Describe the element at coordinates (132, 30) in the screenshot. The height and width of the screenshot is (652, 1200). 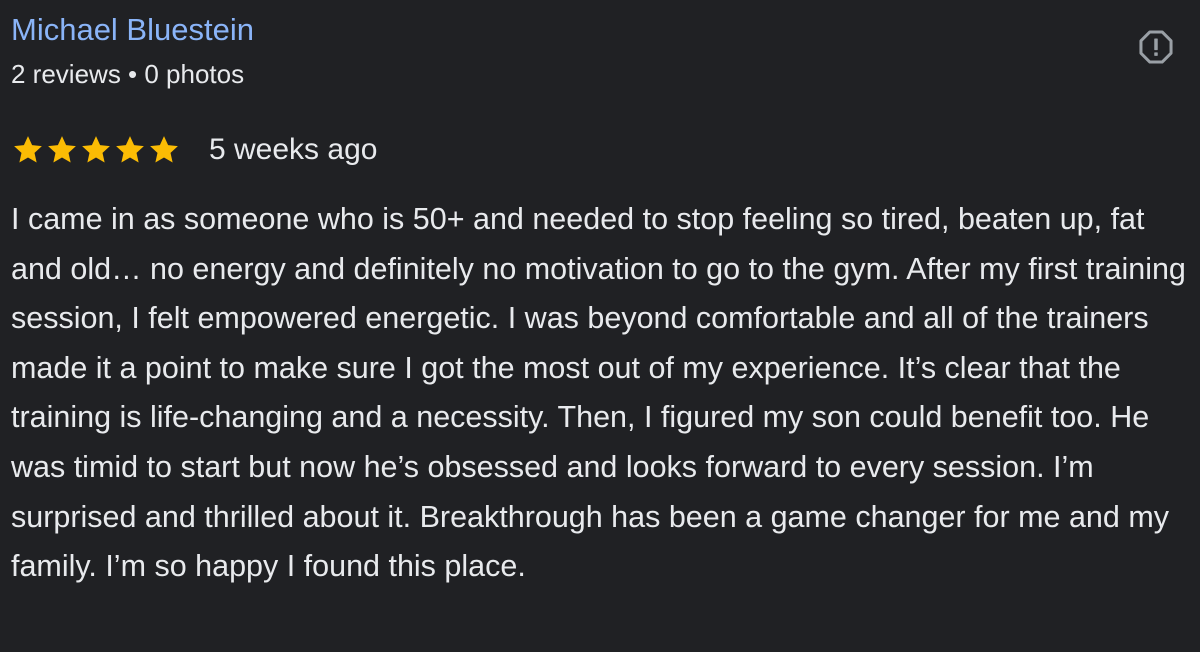
I see `reviewer-name: Michael Bluestein` at that location.